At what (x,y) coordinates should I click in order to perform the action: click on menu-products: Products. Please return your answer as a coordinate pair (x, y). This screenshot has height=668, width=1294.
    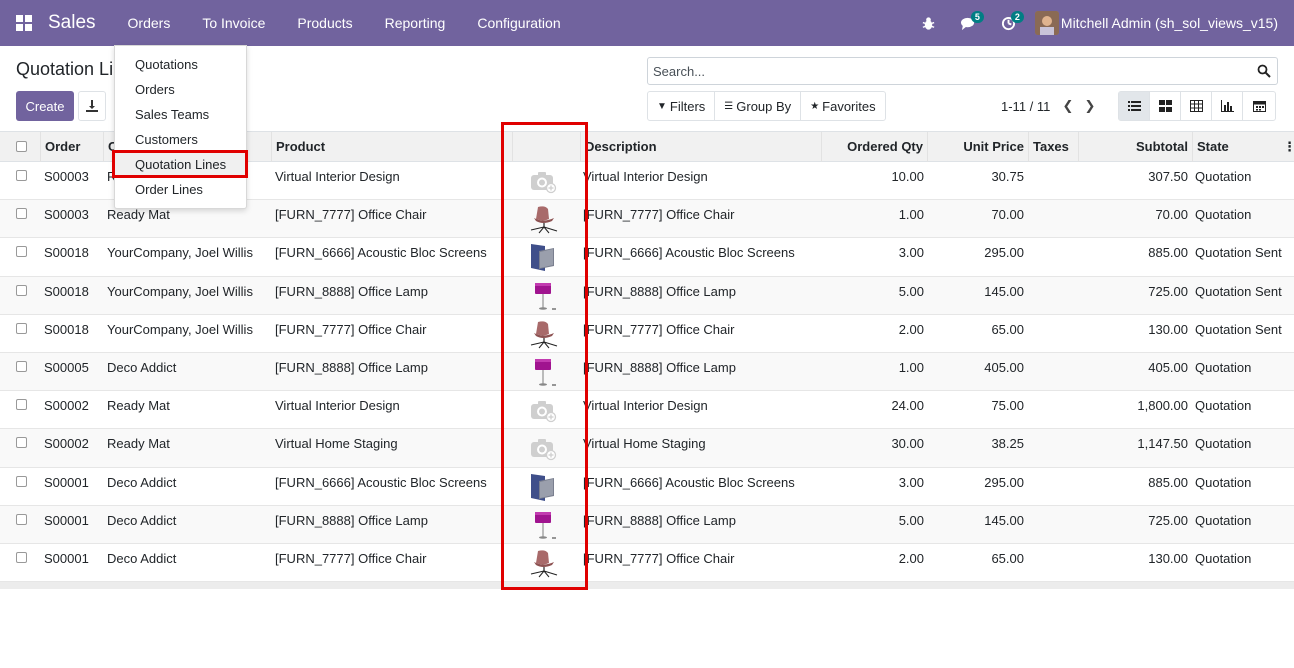
    Looking at the image, I should click on (324, 23).